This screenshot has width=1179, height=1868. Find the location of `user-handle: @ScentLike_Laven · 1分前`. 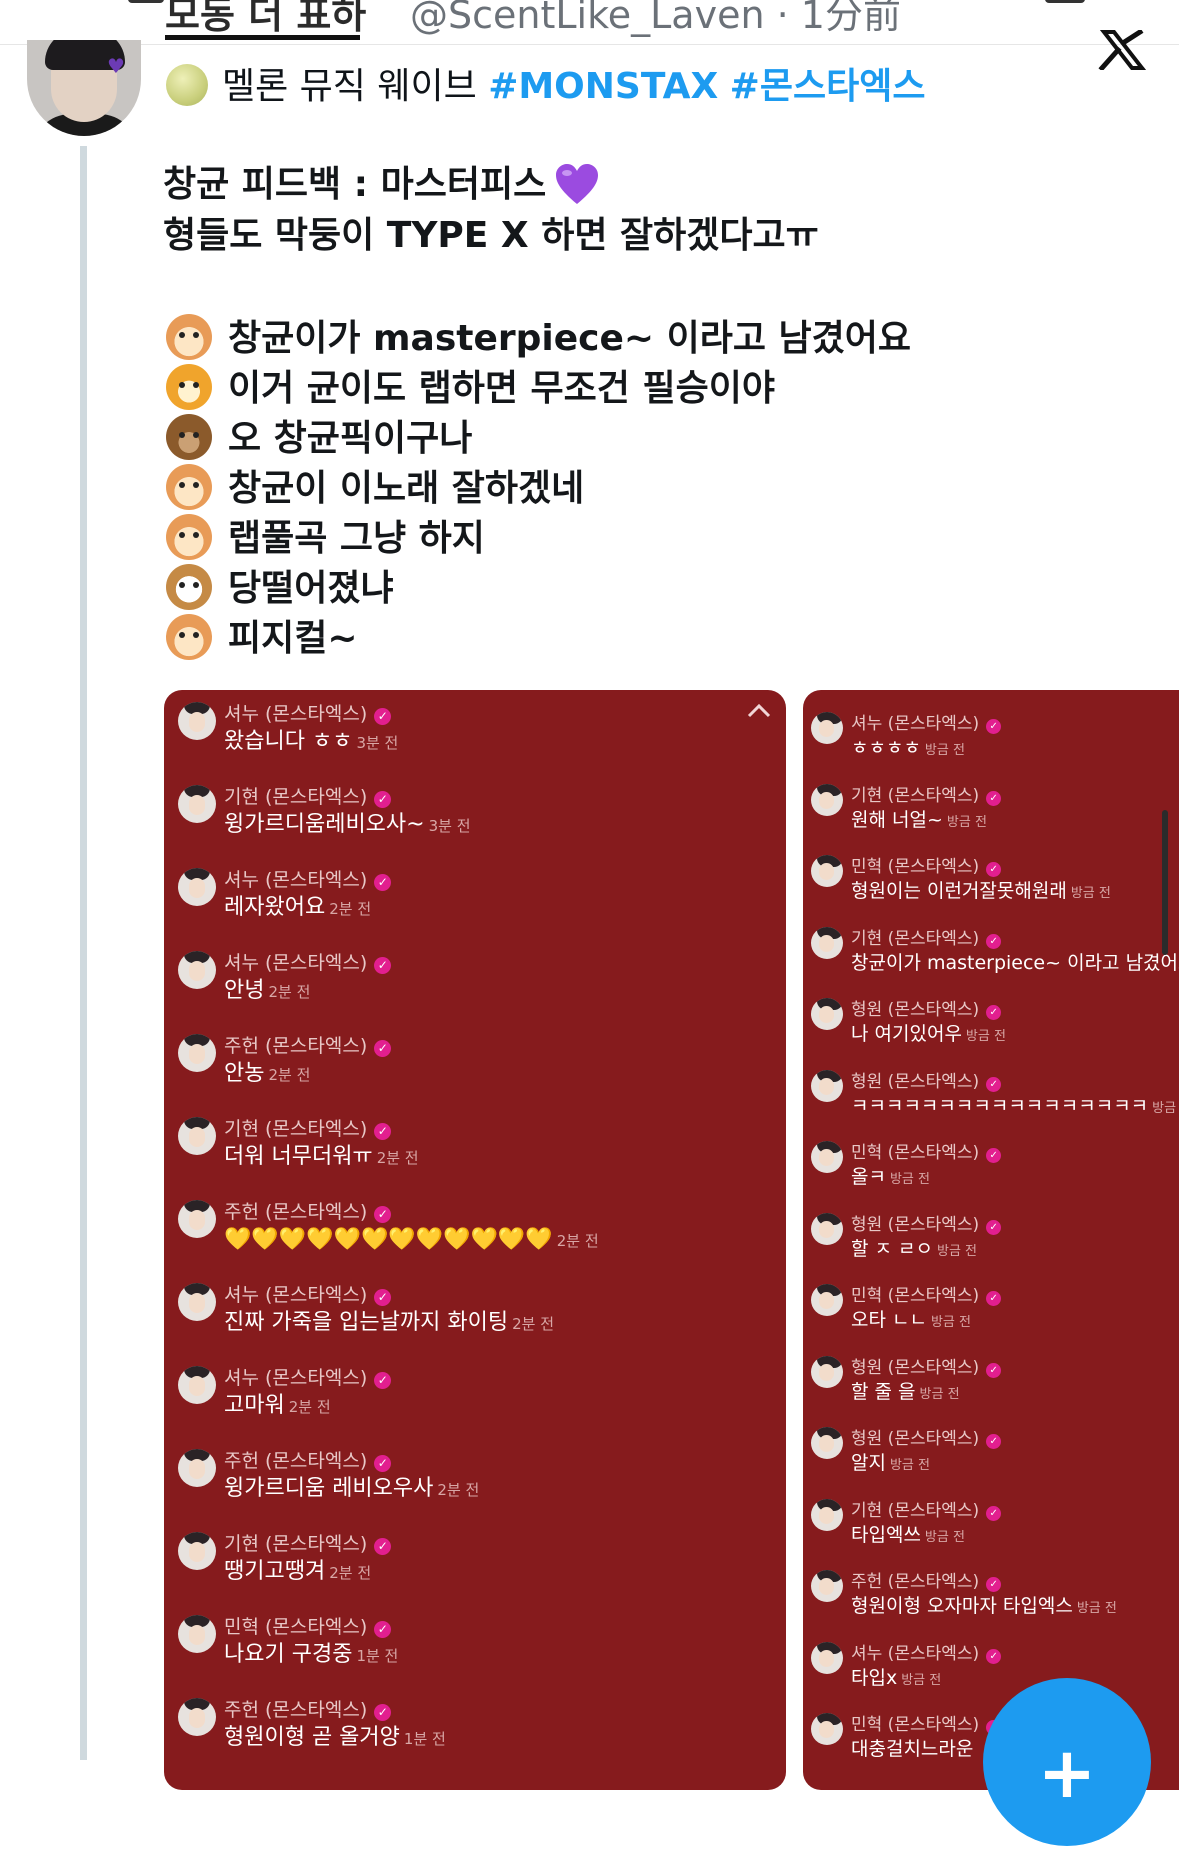

user-handle: @ScentLike_Laven · 1分前 is located at coordinates (655, 18).